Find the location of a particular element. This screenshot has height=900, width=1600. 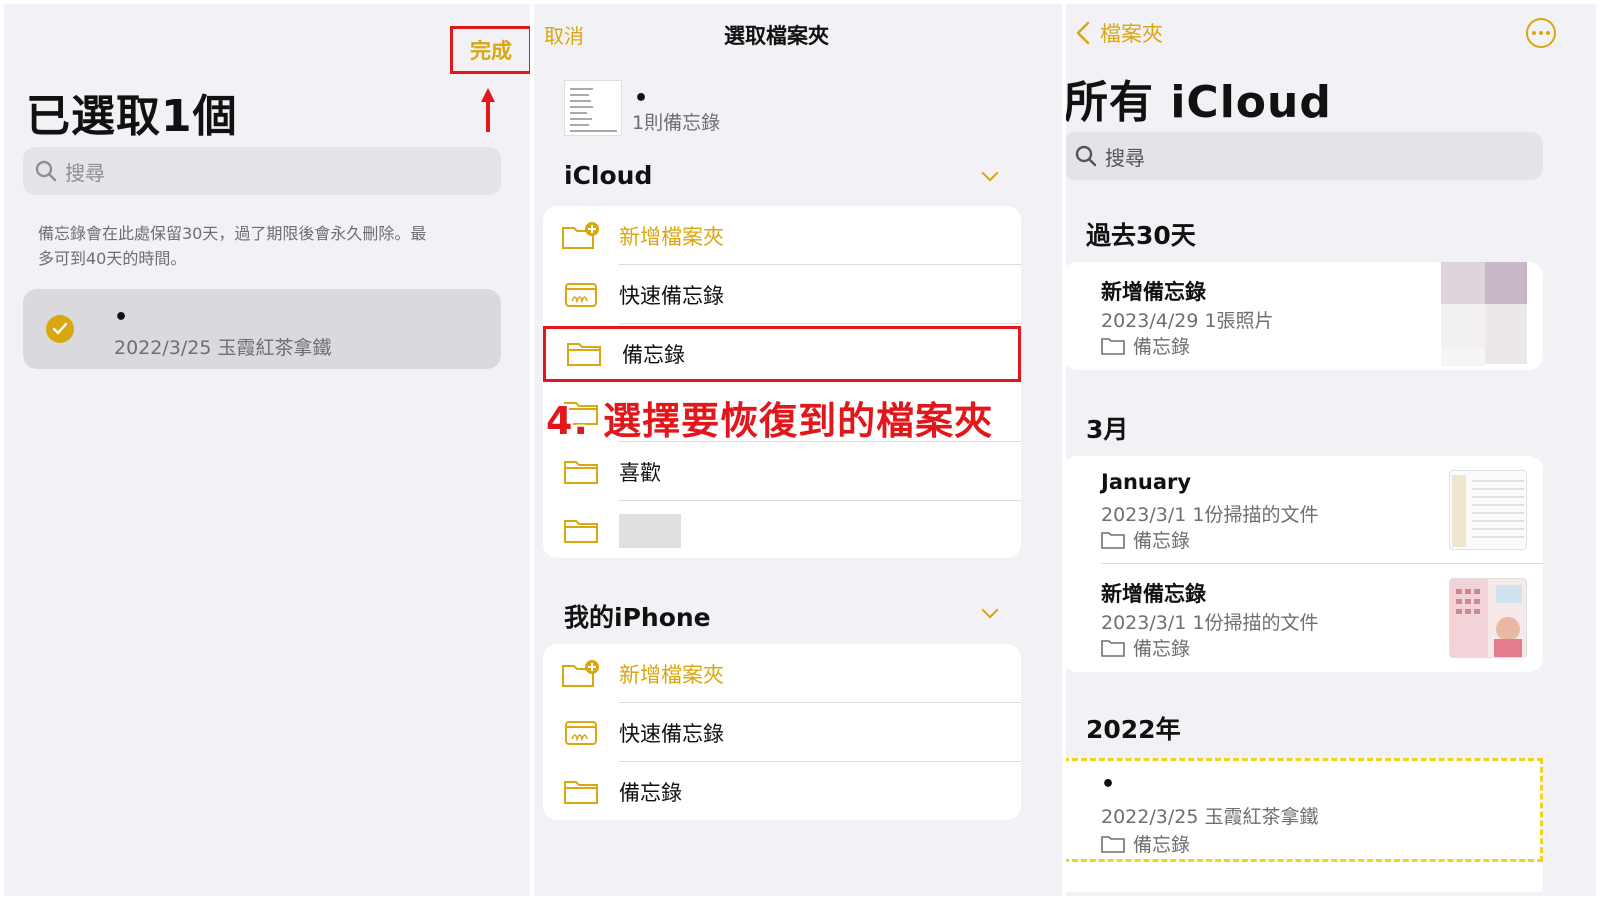

folder-row-notes: 備忘錄 is located at coordinates (782, 791).